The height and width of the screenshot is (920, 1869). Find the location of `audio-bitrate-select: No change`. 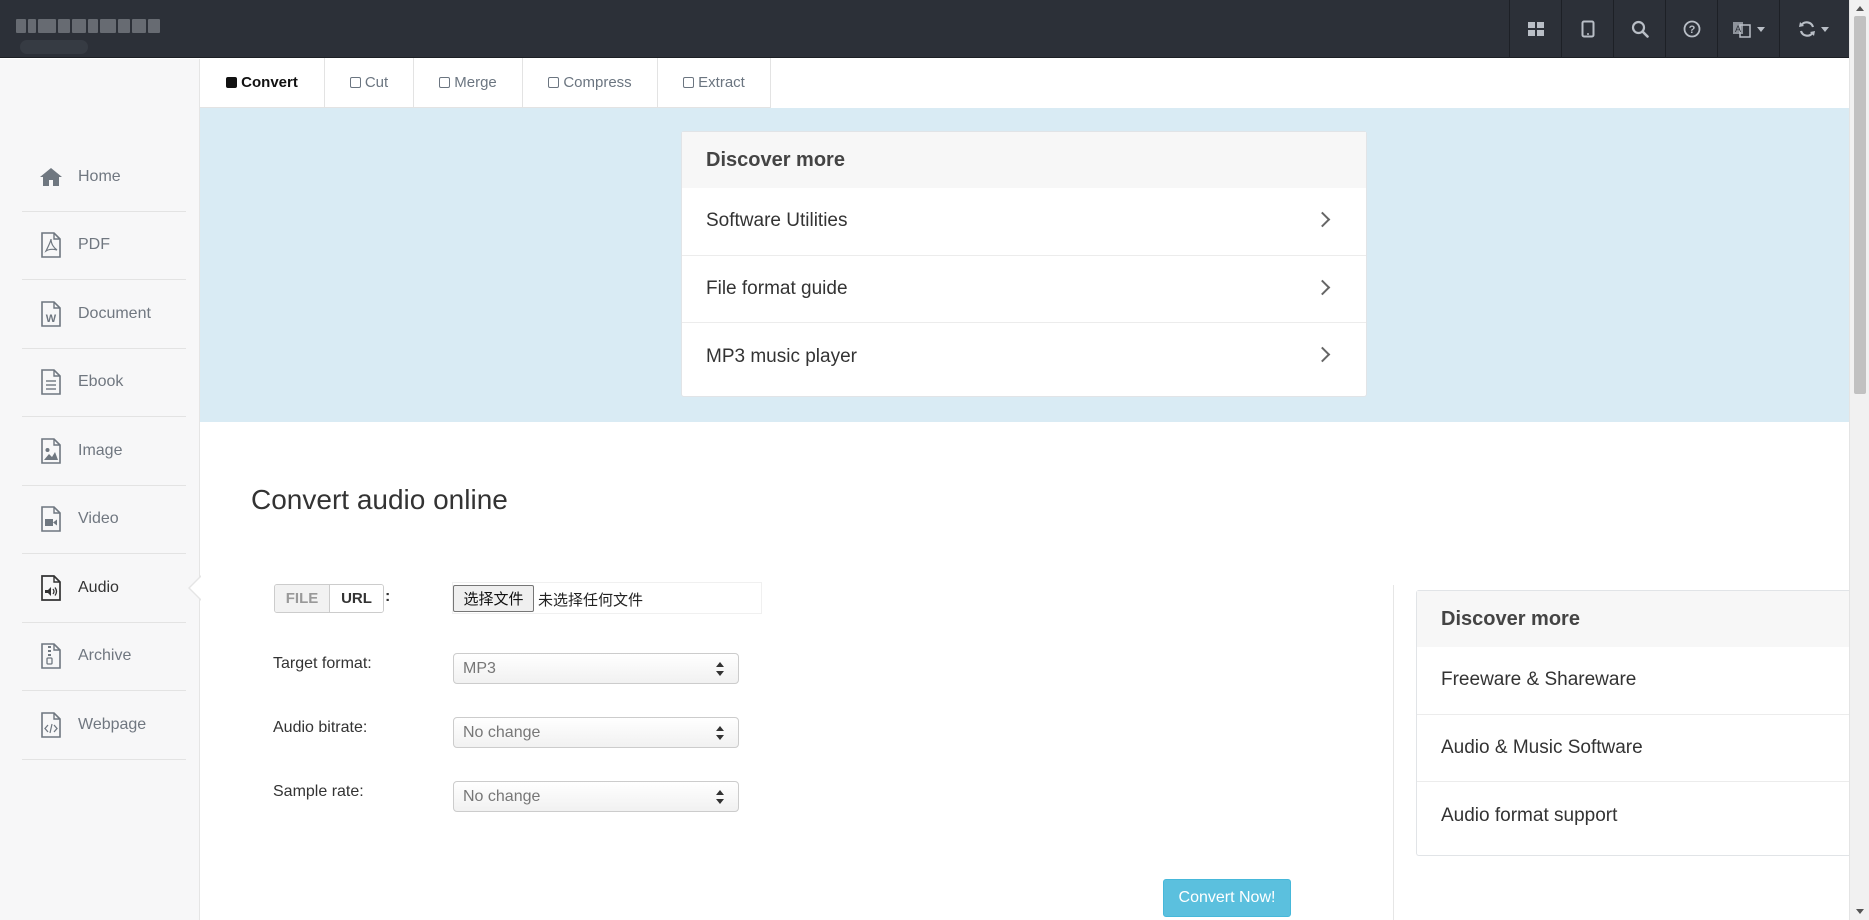

audio-bitrate-select: No change is located at coordinates (596, 732).